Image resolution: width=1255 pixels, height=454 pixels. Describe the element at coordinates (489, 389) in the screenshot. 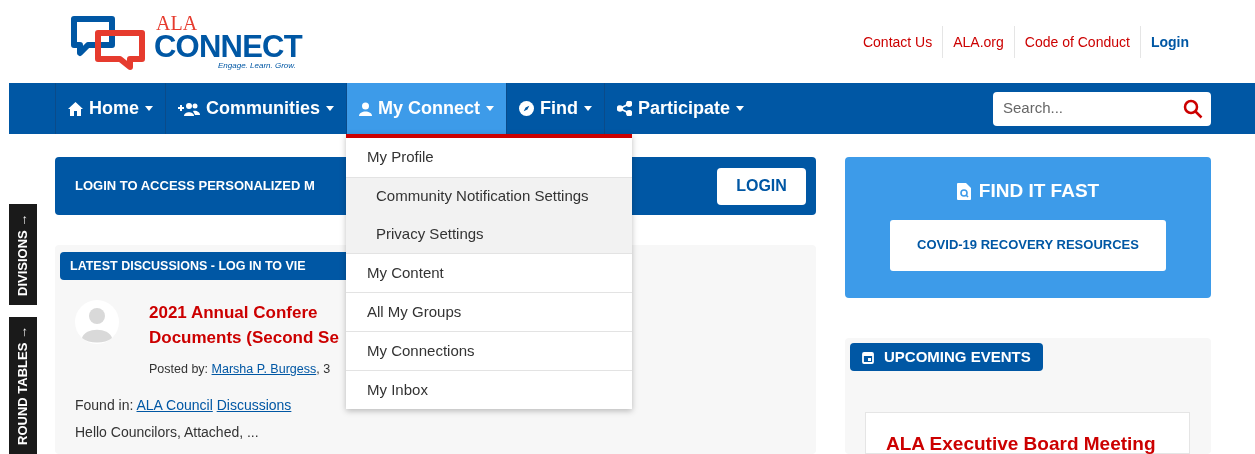

I see `menu-item: My Inbox` at that location.